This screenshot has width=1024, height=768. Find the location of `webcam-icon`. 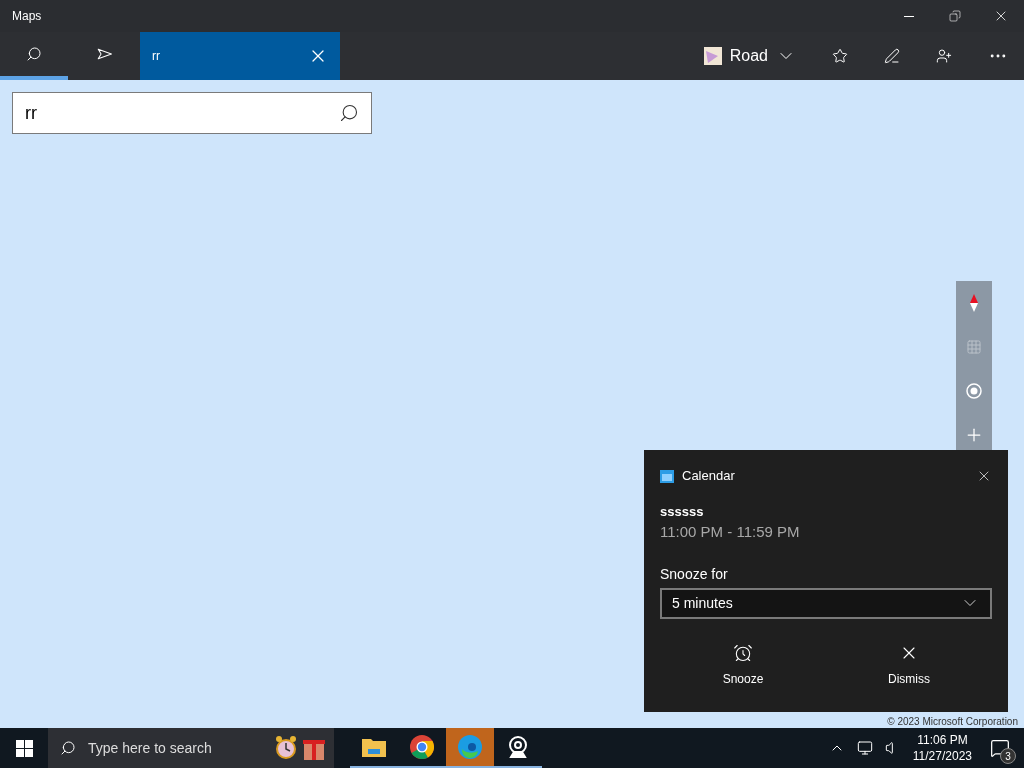

webcam-icon is located at coordinates (518, 747).